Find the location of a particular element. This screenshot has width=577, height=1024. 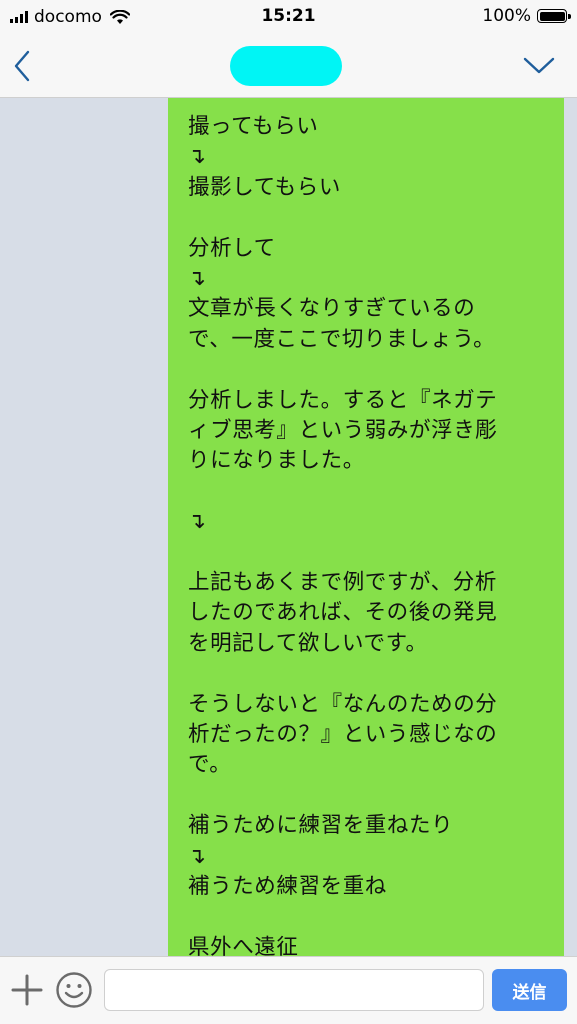

message-line: したのであれば、その後の発見 is located at coordinates (343, 613).